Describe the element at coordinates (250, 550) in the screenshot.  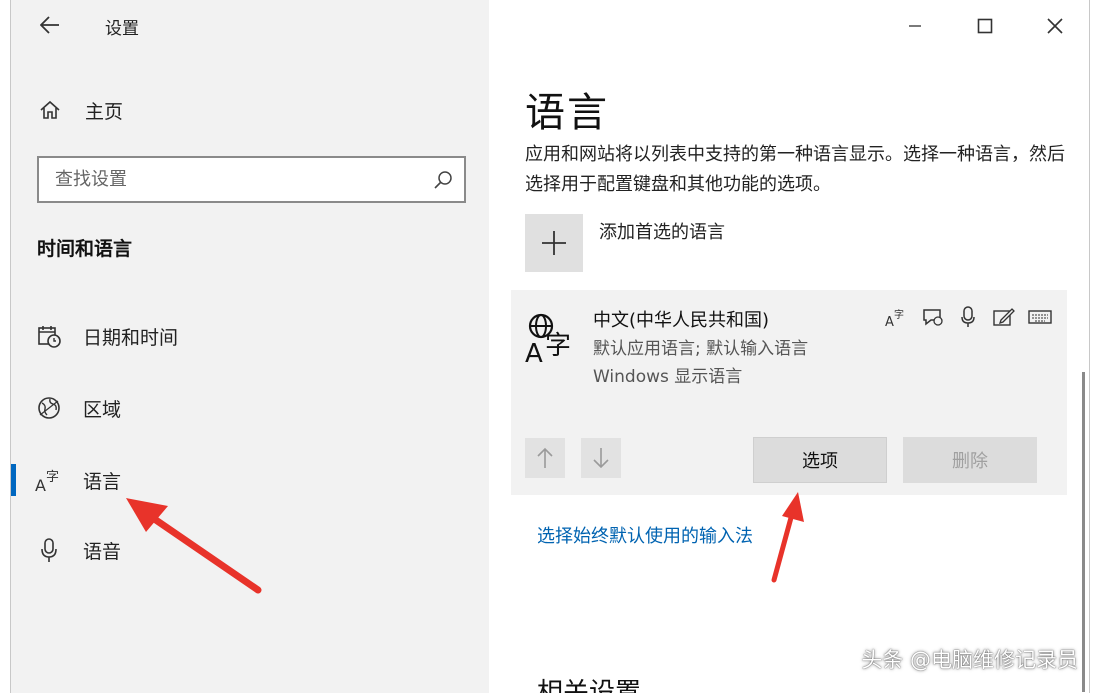
I see `sidebar-item-speech: 语音` at that location.